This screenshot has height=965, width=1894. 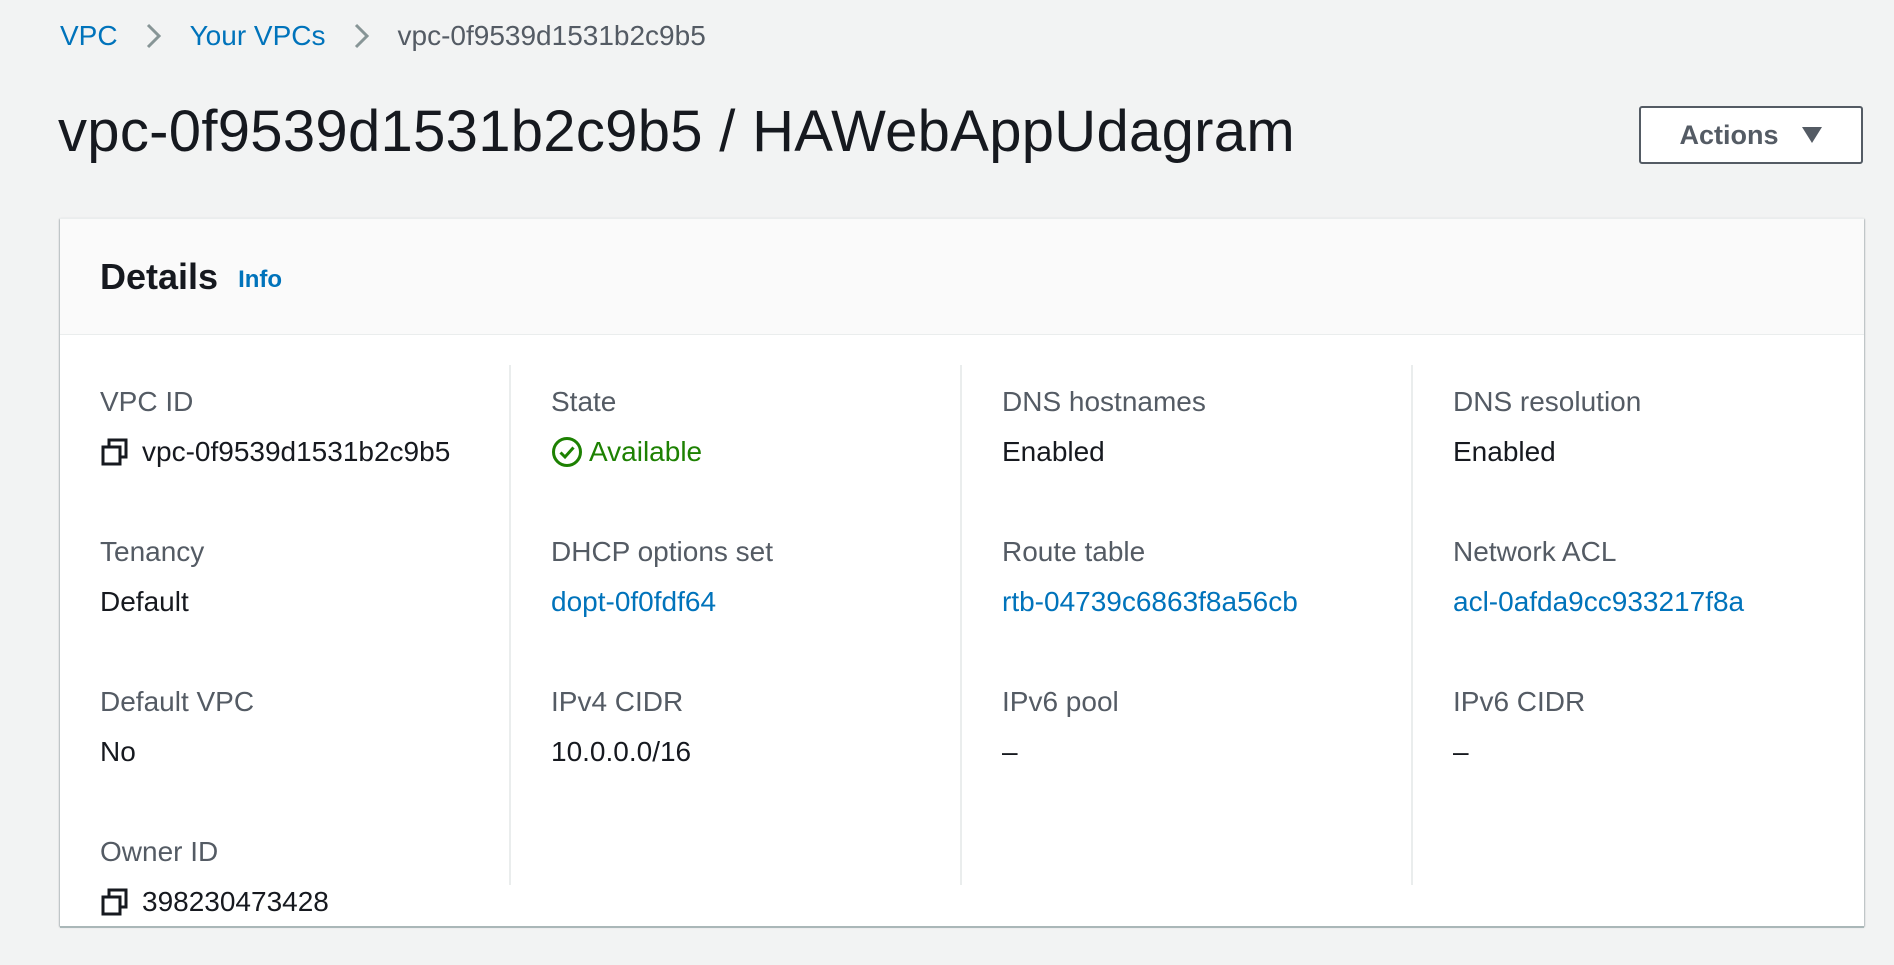 What do you see at coordinates (304, 600) in the screenshot?
I see `field-tenancy: Tenancy Default` at bounding box center [304, 600].